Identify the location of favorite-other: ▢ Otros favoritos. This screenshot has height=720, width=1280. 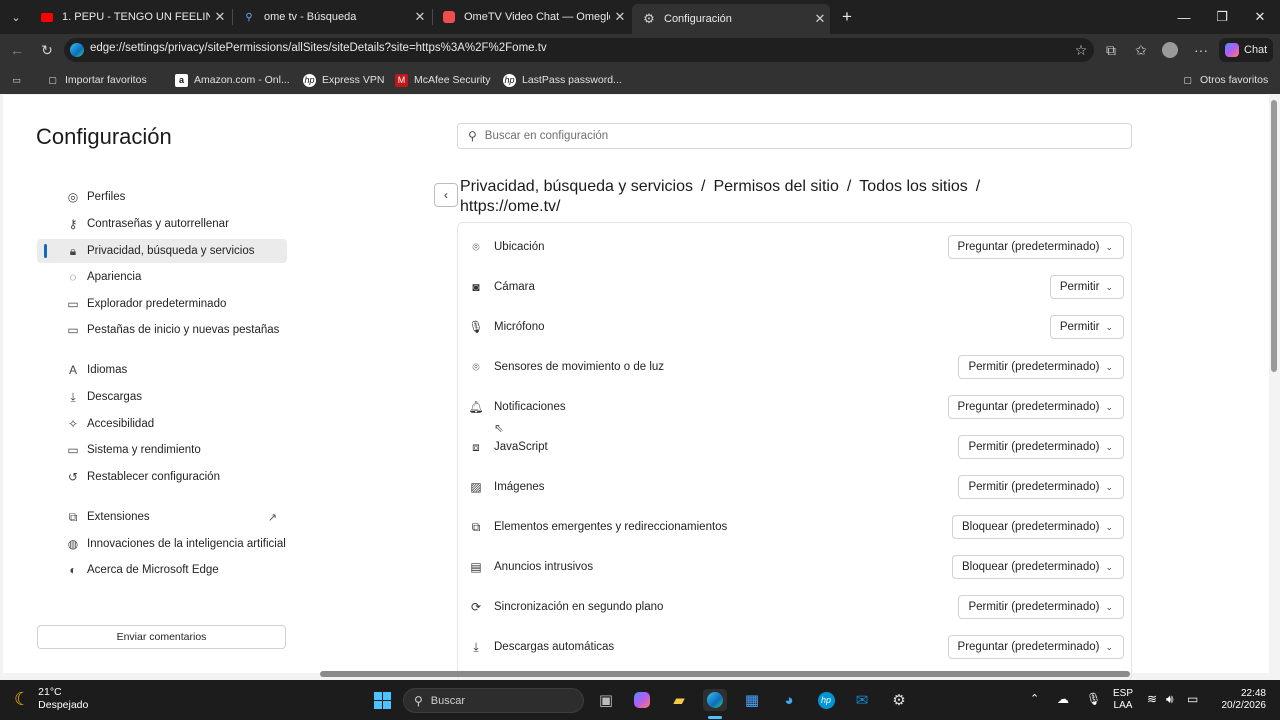
(1224, 80).